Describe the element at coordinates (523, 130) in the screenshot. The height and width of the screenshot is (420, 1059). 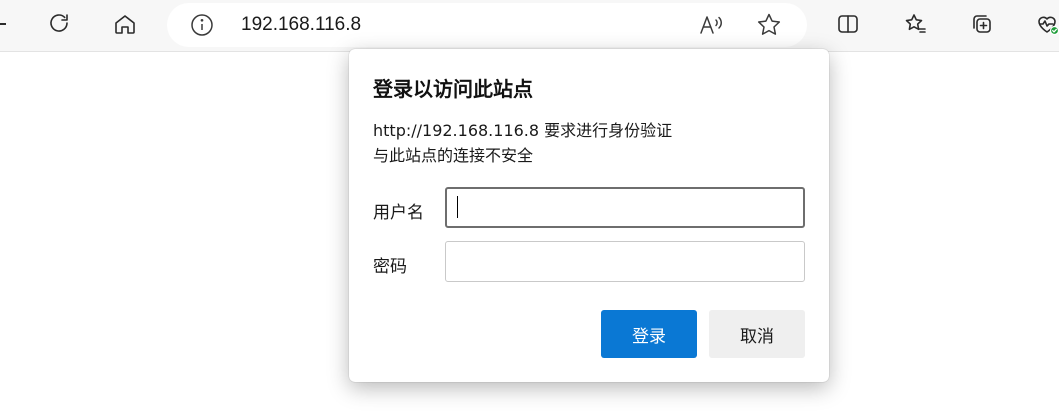
I see `dialog-message-auth: http://192.168.116.8 要求进行身份验证` at that location.